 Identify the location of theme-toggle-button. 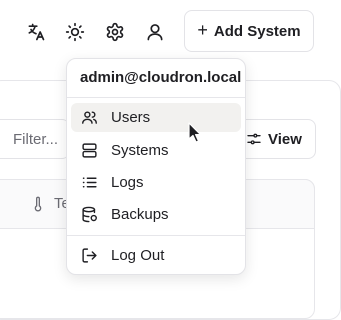
(75, 32).